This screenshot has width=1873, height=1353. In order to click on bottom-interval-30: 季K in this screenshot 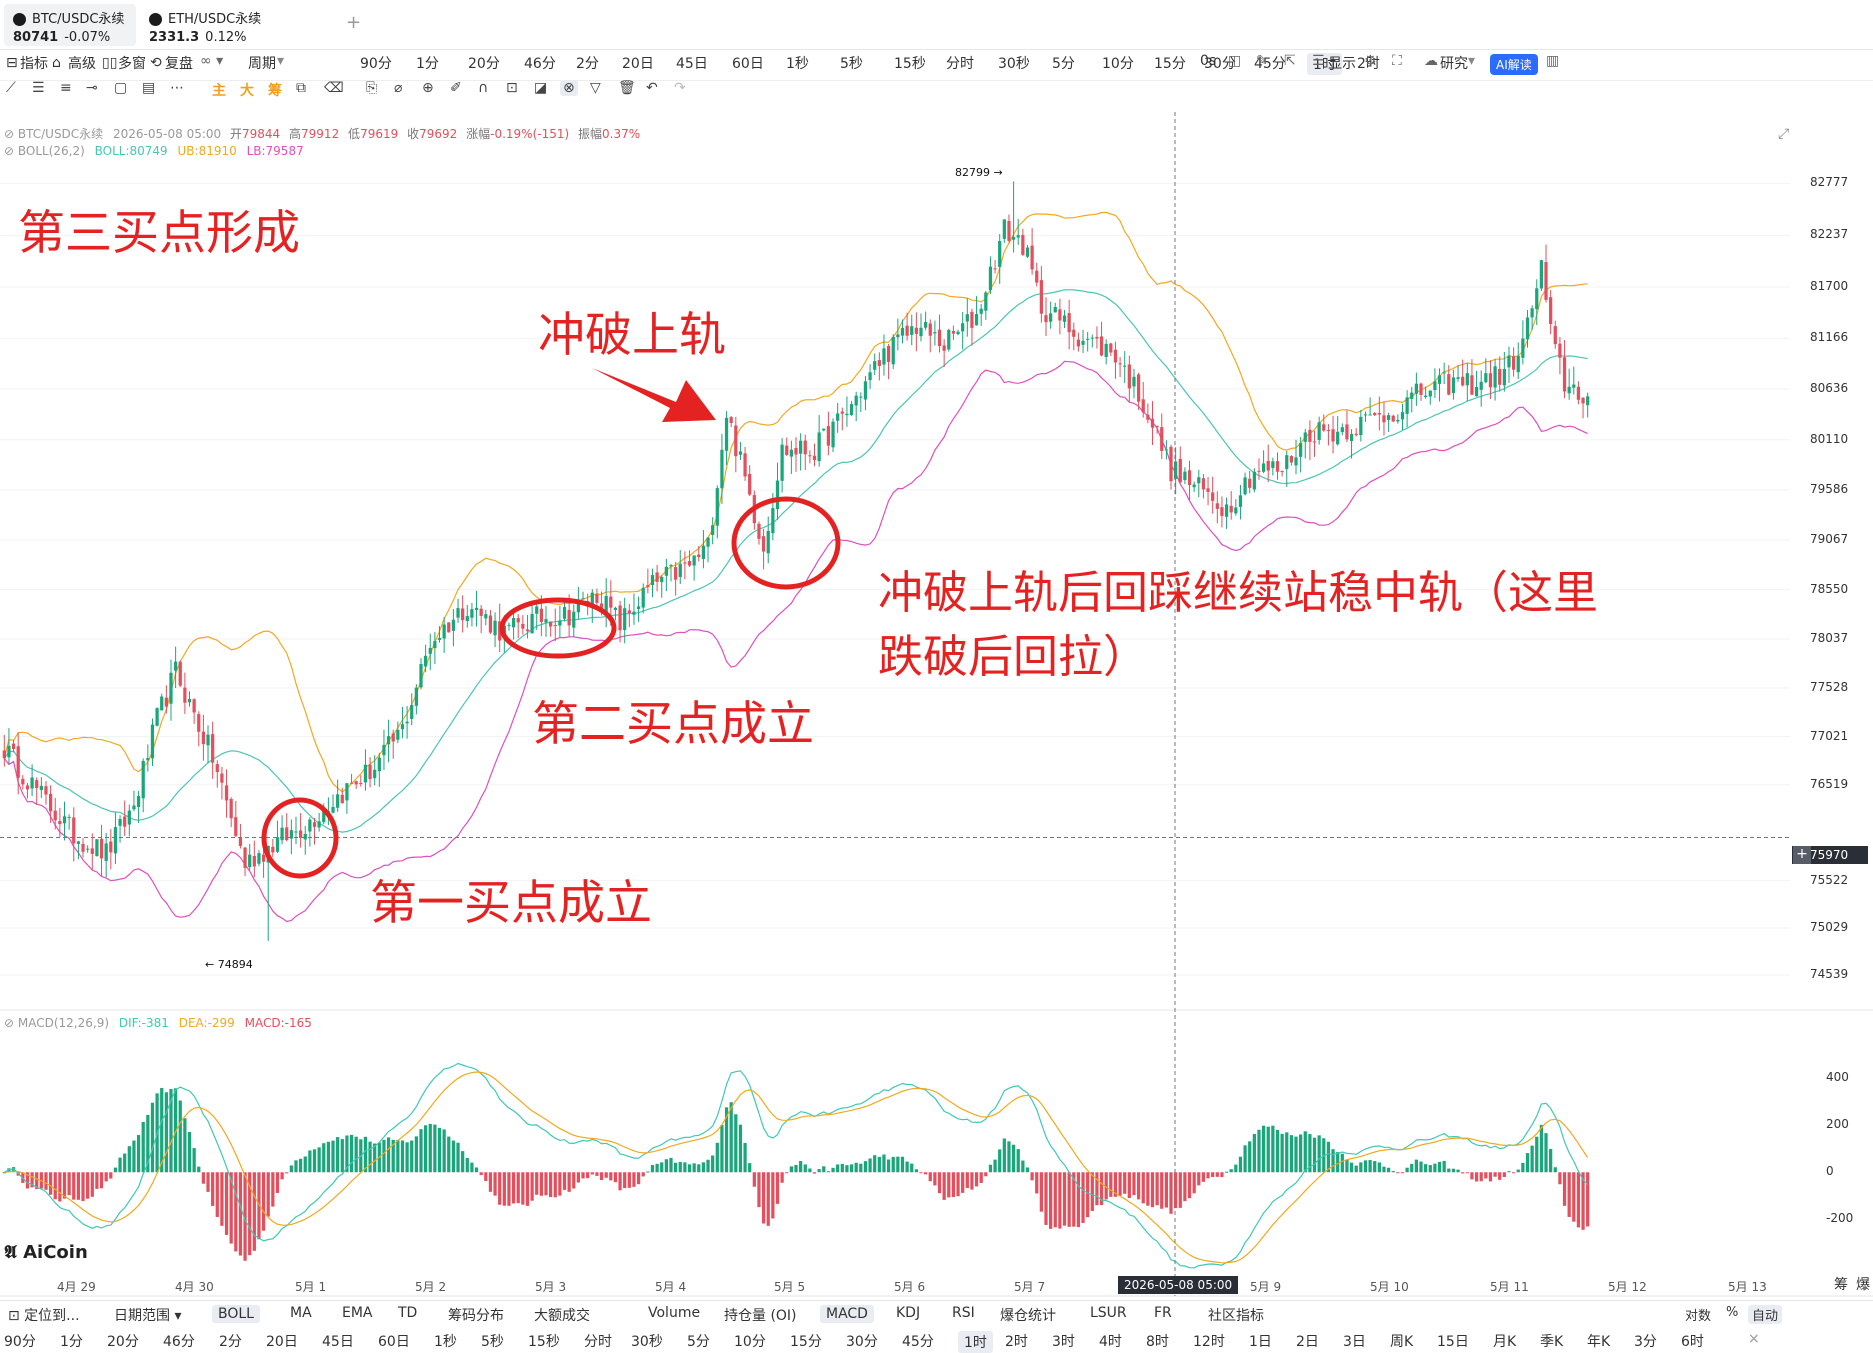, I will do `click(1551, 1341)`.